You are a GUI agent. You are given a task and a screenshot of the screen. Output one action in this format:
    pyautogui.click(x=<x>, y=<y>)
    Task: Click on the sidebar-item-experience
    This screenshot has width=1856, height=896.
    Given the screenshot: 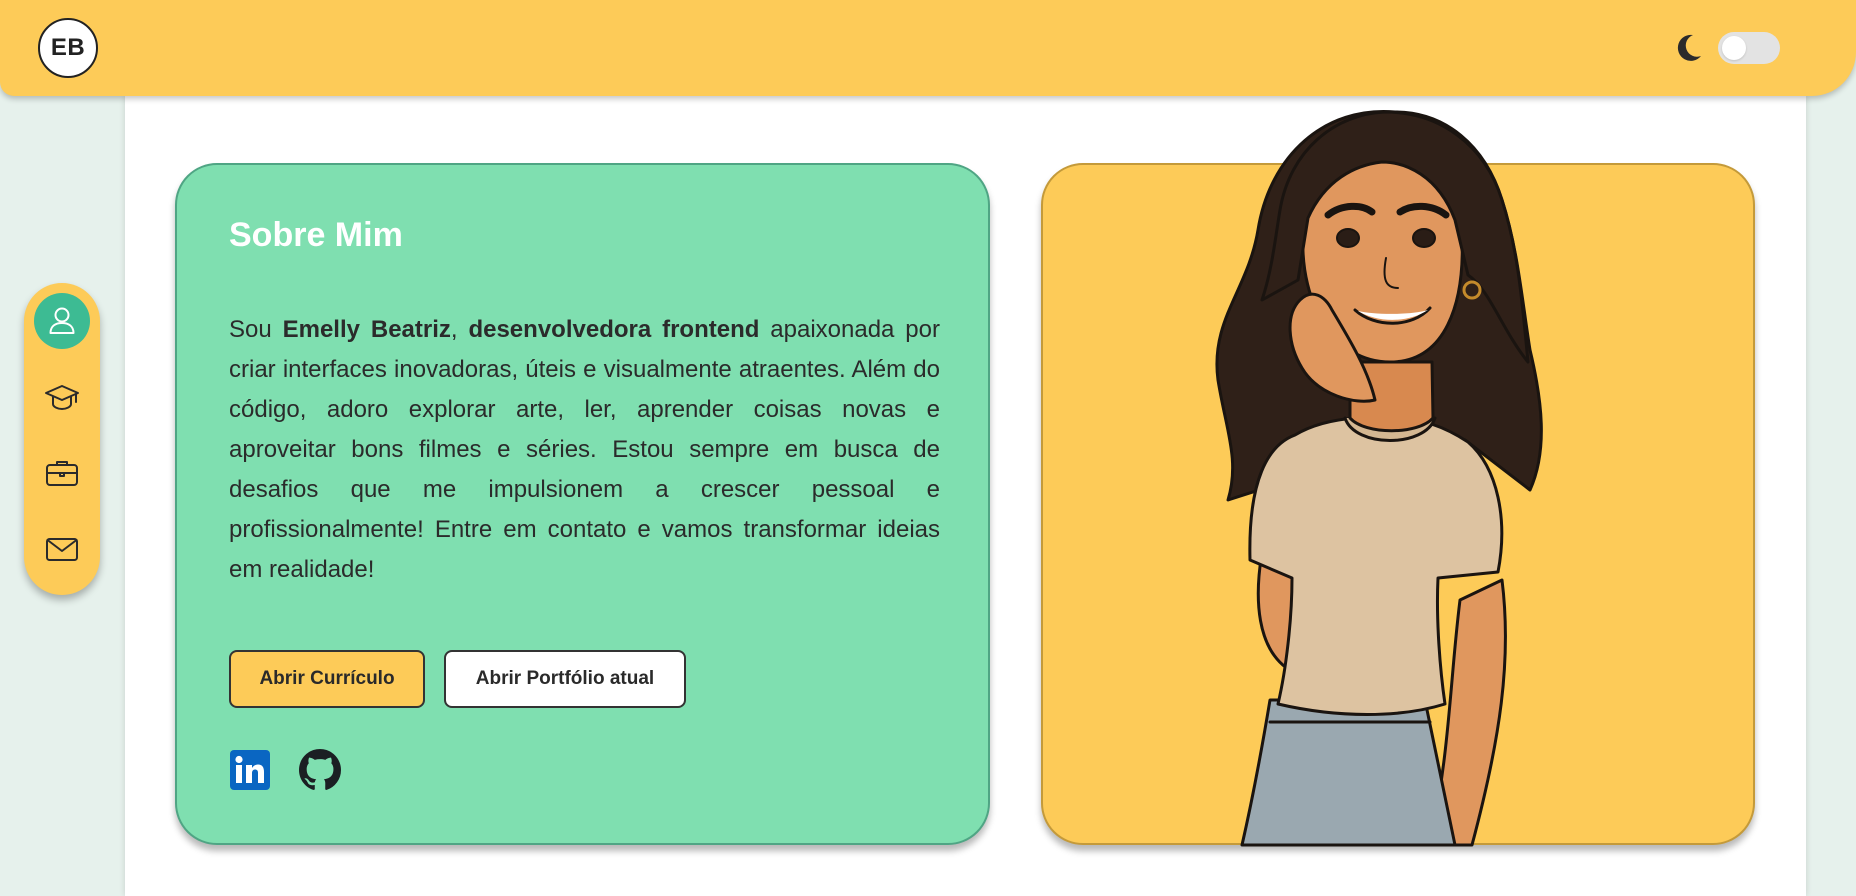 What is the action you would take?
    pyautogui.click(x=62, y=473)
    